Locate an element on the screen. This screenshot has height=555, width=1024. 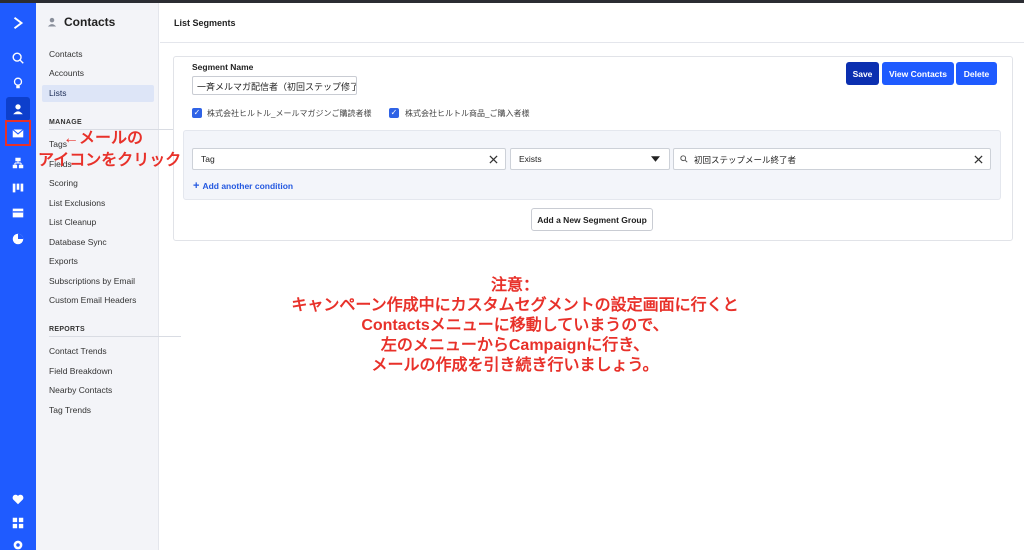
lightbulb-icon is located at coordinates (18, 83).